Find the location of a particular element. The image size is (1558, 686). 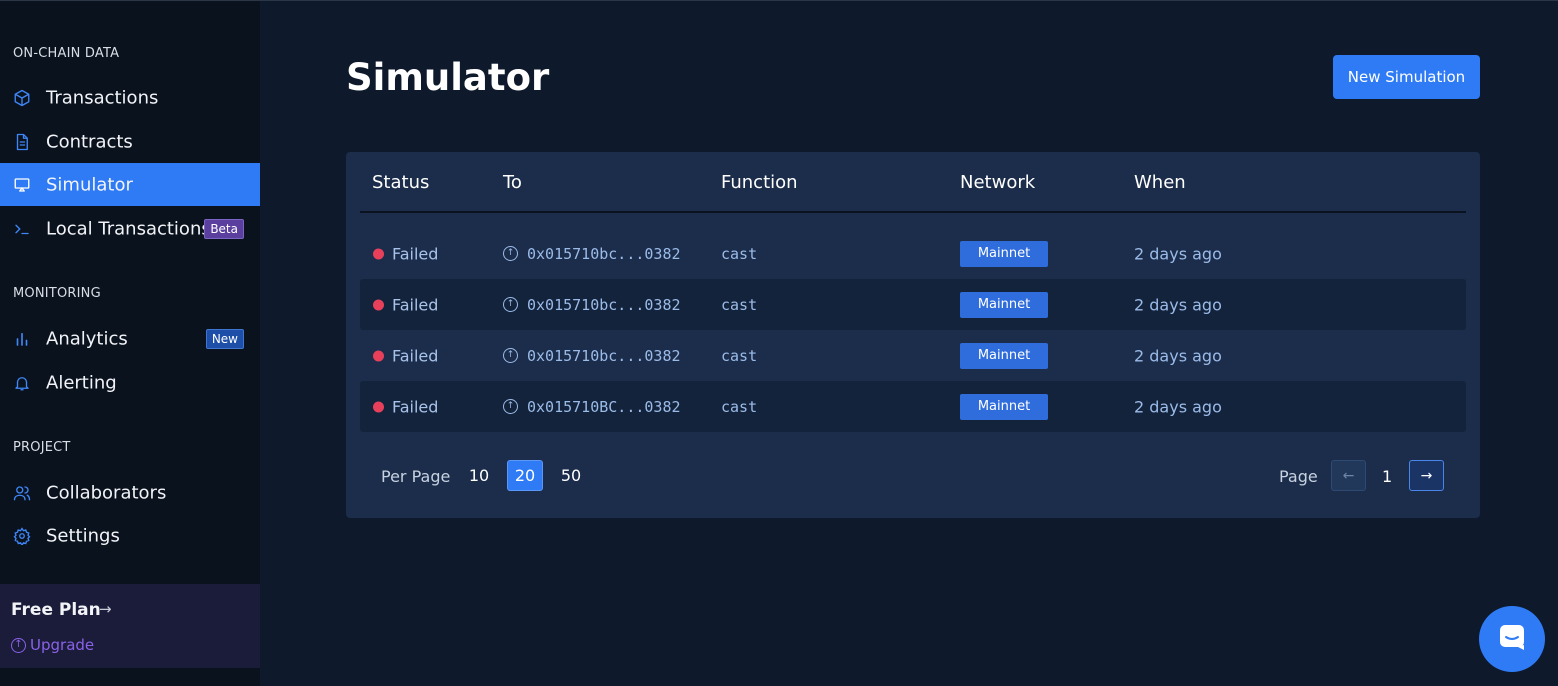

new-badge: New is located at coordinates (224, 338).